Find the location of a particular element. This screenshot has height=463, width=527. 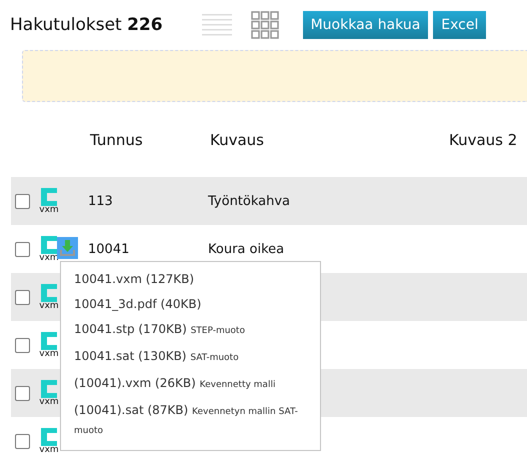

column-header: Kuvaus 2 is located at coordinates (483, 139).